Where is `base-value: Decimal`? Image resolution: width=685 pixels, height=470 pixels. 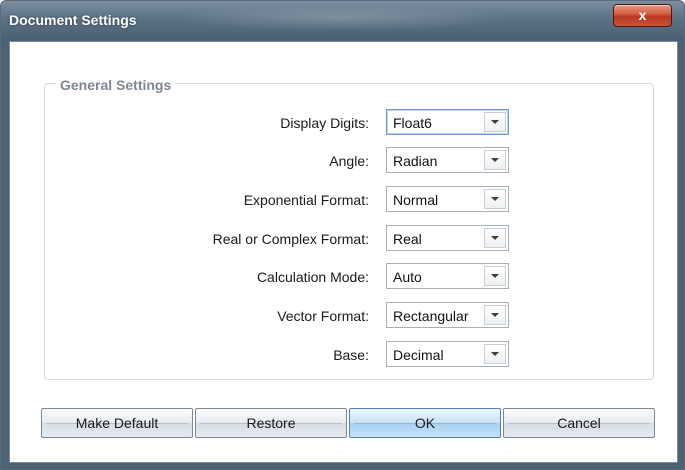 base-value: Decimal is located at coordinates (418, 355).